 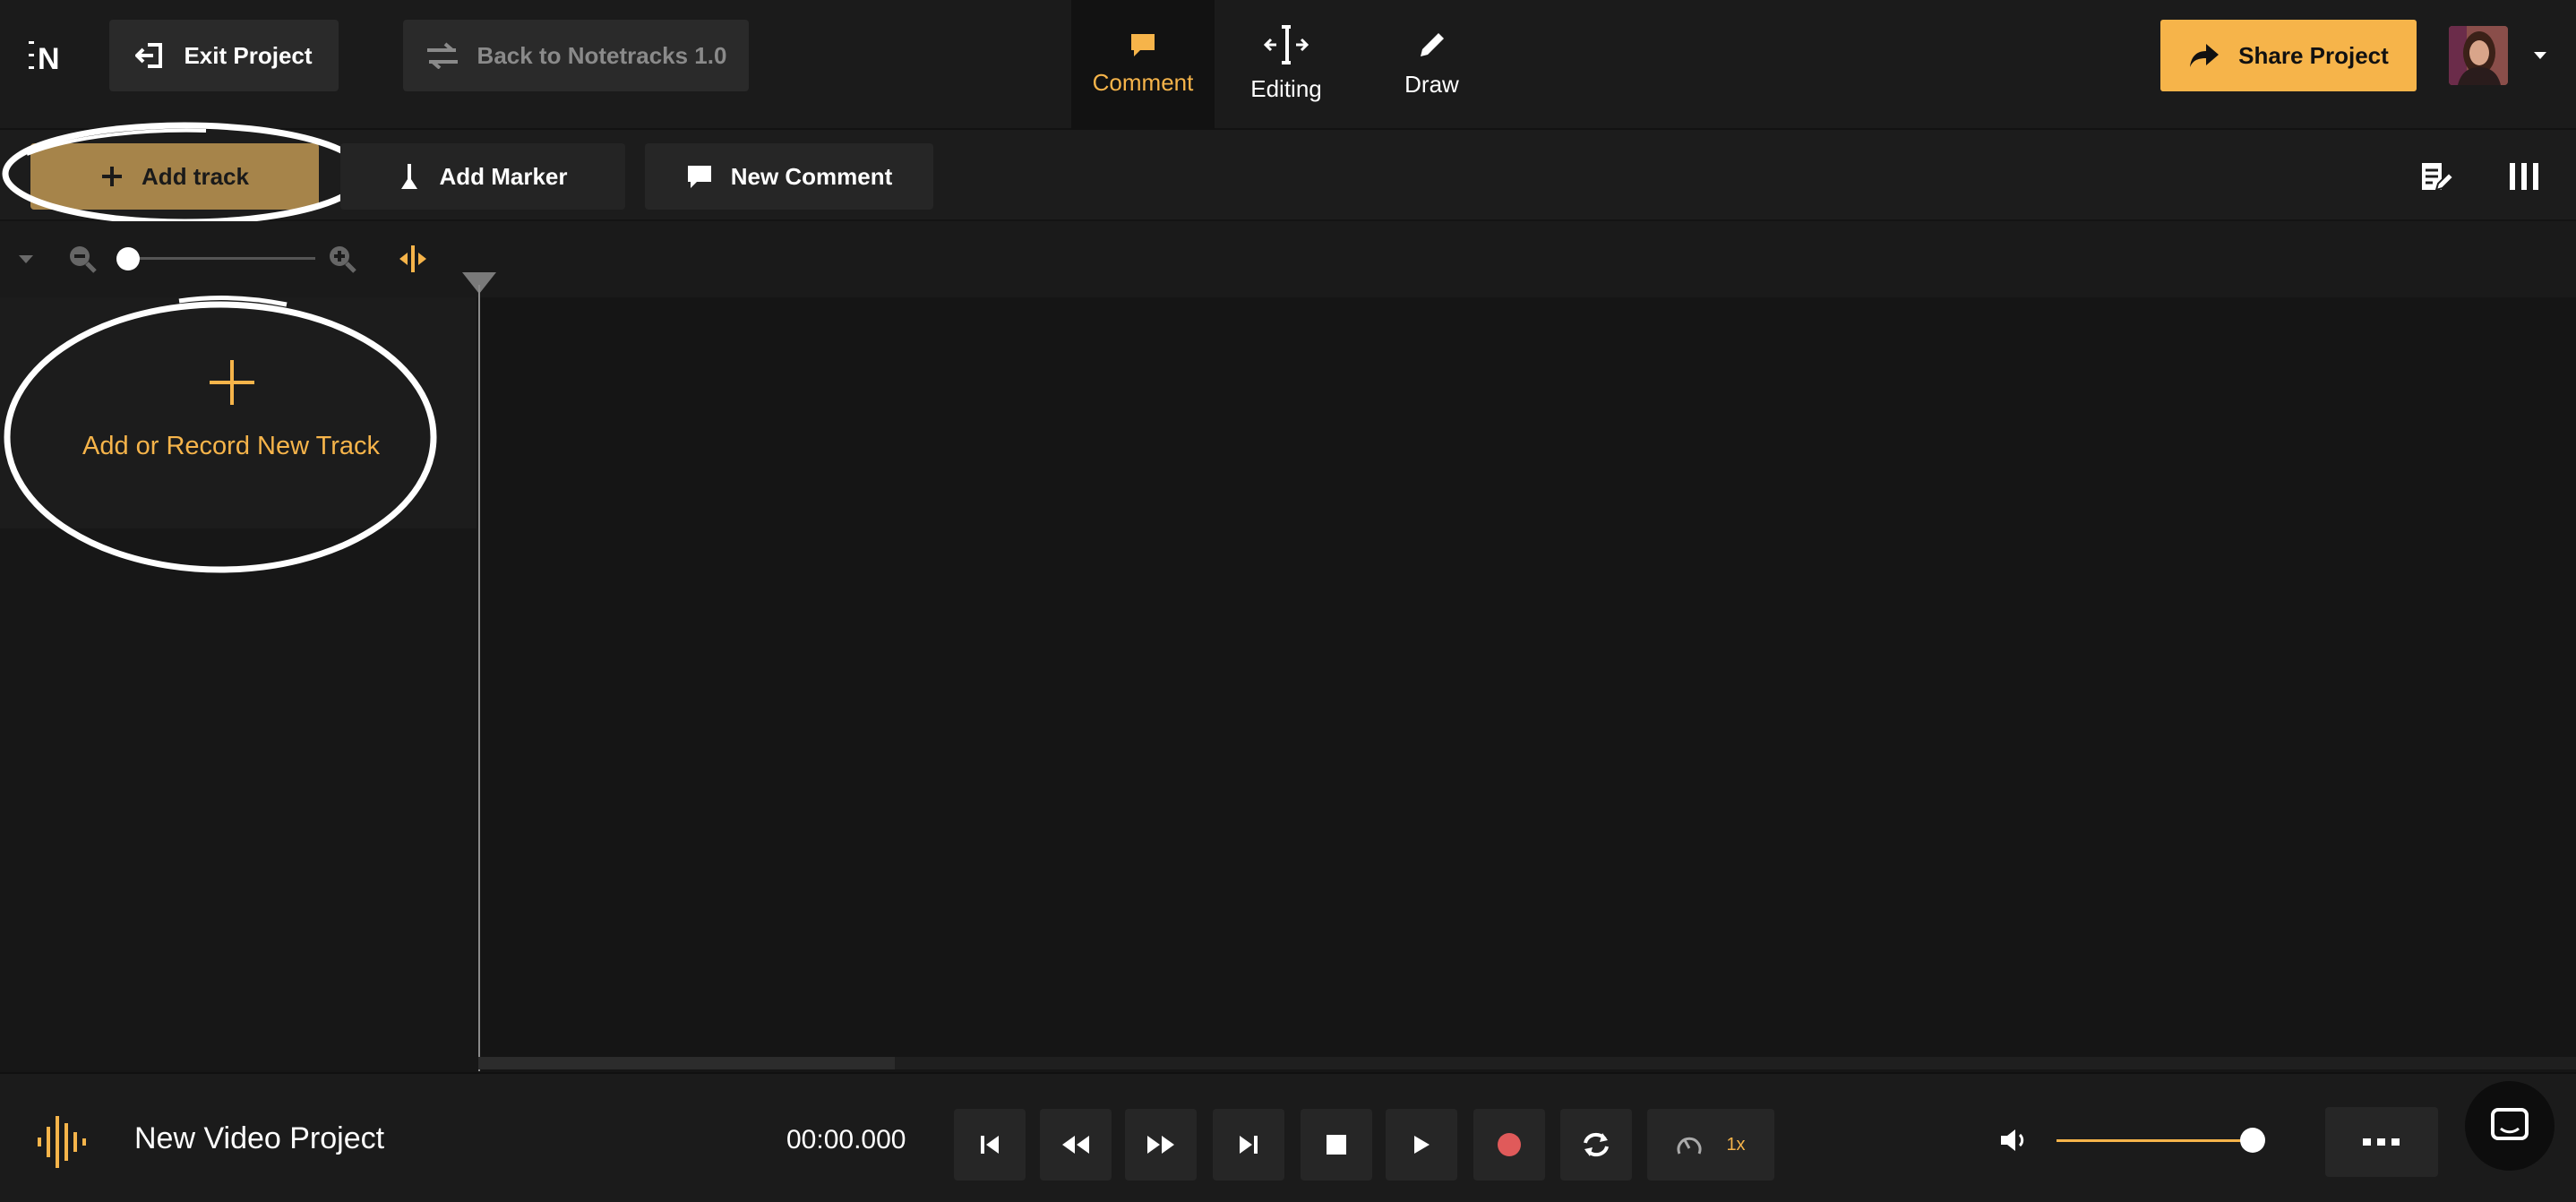 I want to click on columns-view-icon, so click(x=2524, y=176).